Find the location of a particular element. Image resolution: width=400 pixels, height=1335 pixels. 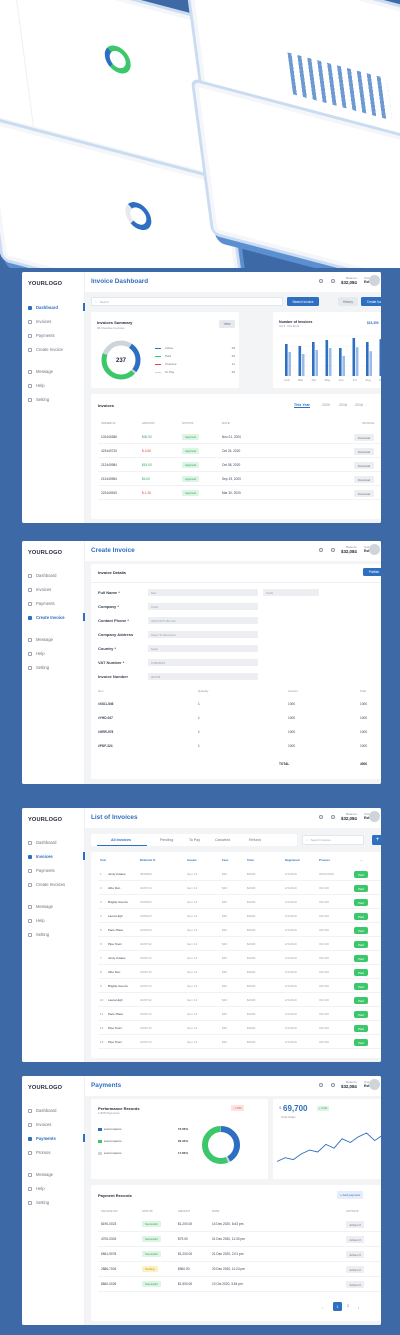

add-invoice-button: + is located at coordinates (376, 840).